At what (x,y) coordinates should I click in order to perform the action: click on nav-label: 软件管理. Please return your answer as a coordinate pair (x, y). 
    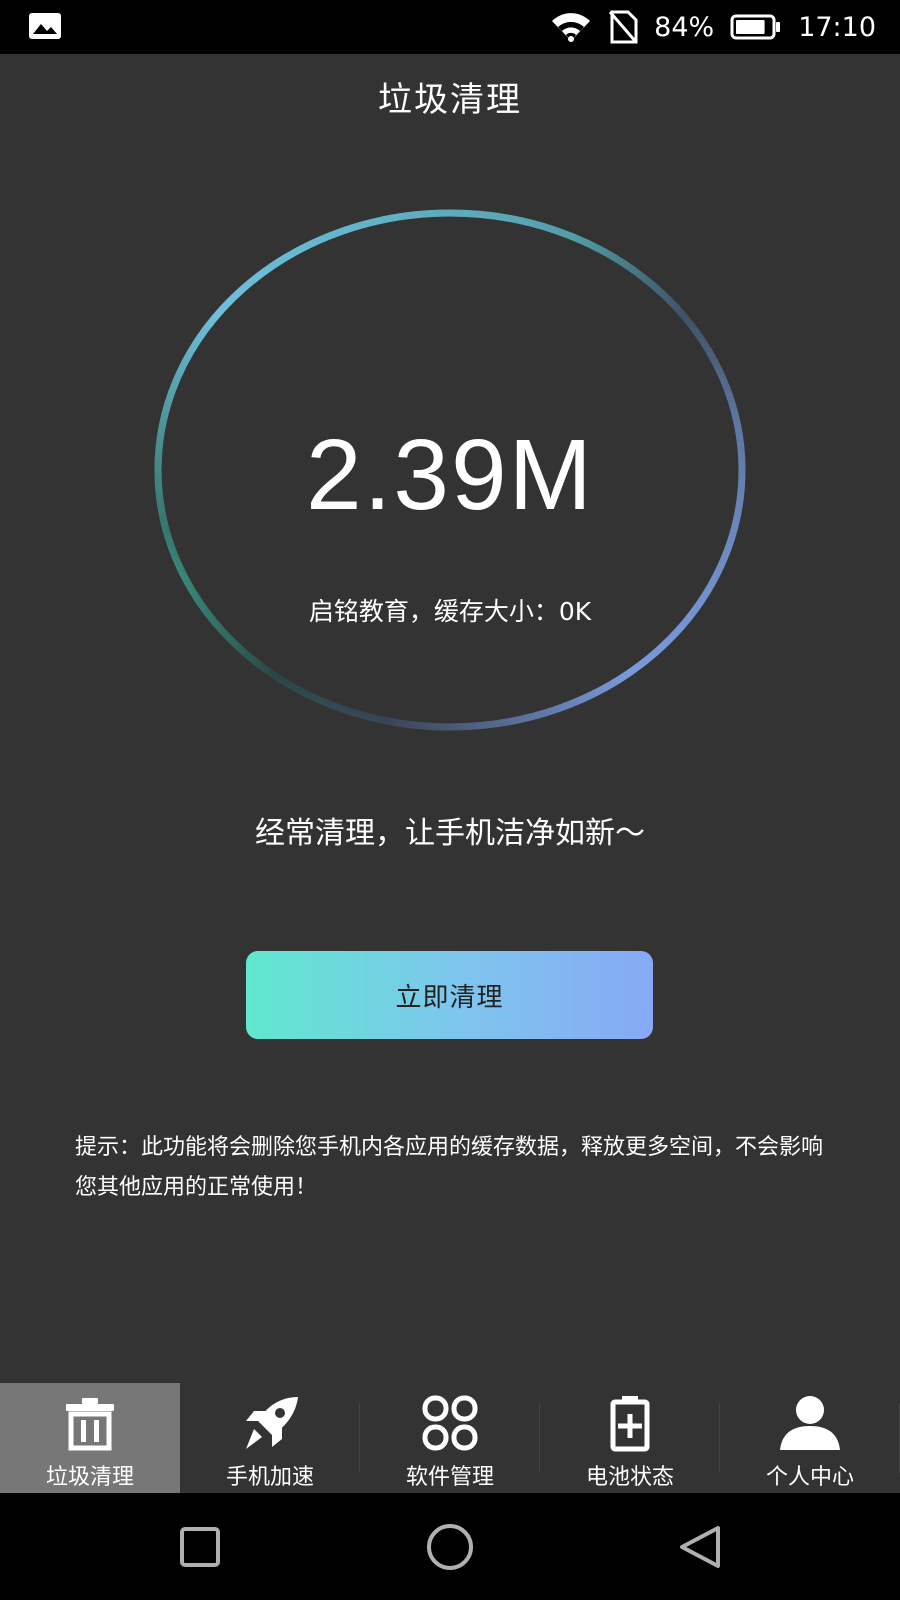
    Looking at the image, I should click on (449, 1477).